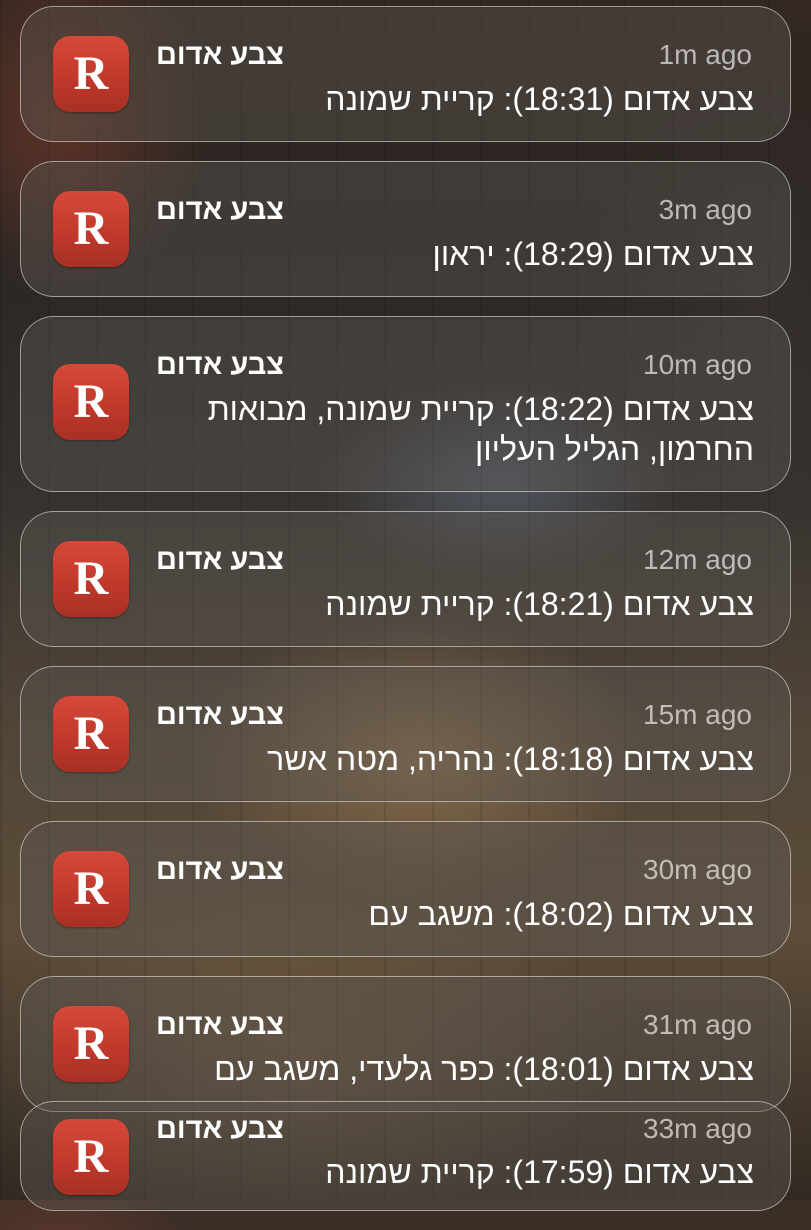  What do you see at coordinates (593, 254) in the screenshot?
I see `notification-message: צבע אדום (18:29): יראון` at bounding box center [593, 254].